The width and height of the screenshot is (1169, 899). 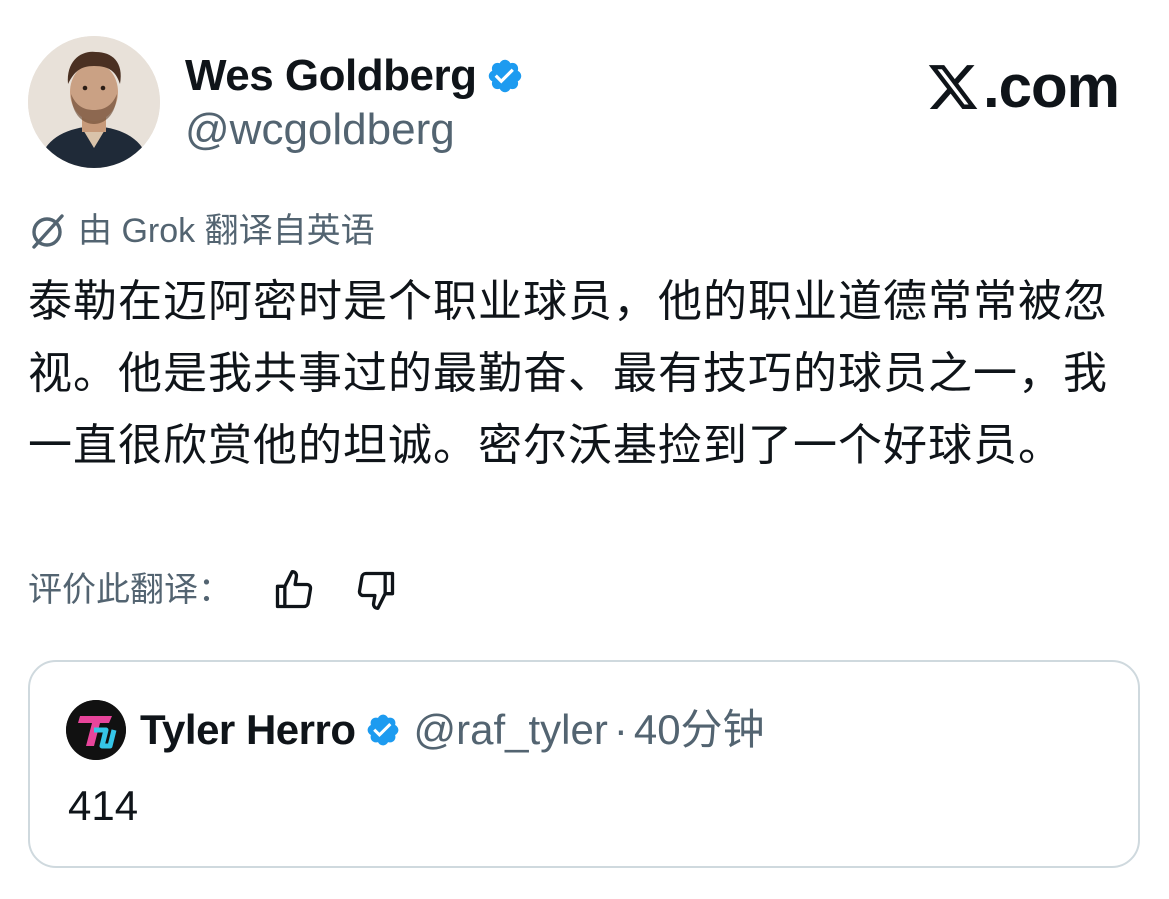 What do you see at coordinates (699, 730) in the screenshot?
I see `quoted-tweet-time: 40分钟` at bounding box center [699, 730].